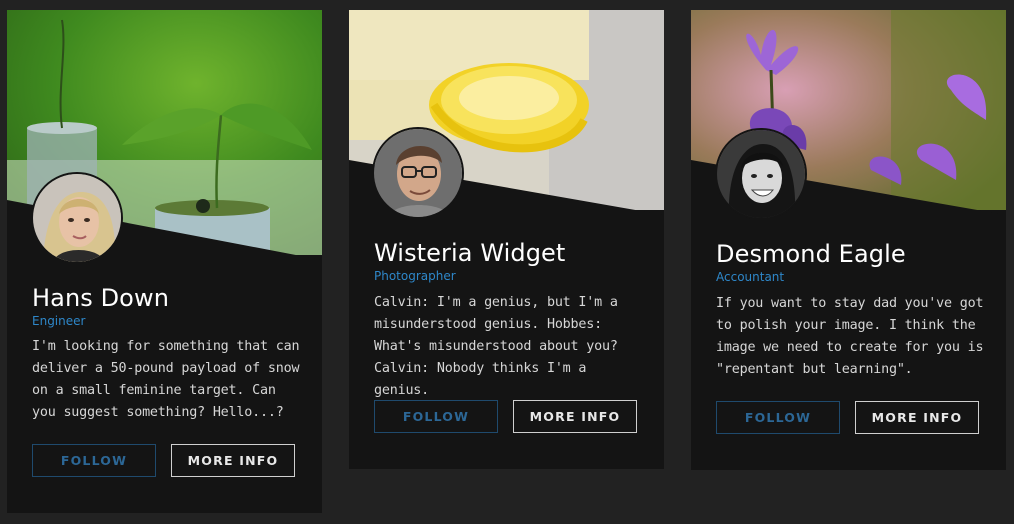 Image resolution: width=1014 pixels, height=524 pixels. Describe the element at coordinates (811, 254) in the screenshot. I see `profile-name: Desmond Eagle` at that location.